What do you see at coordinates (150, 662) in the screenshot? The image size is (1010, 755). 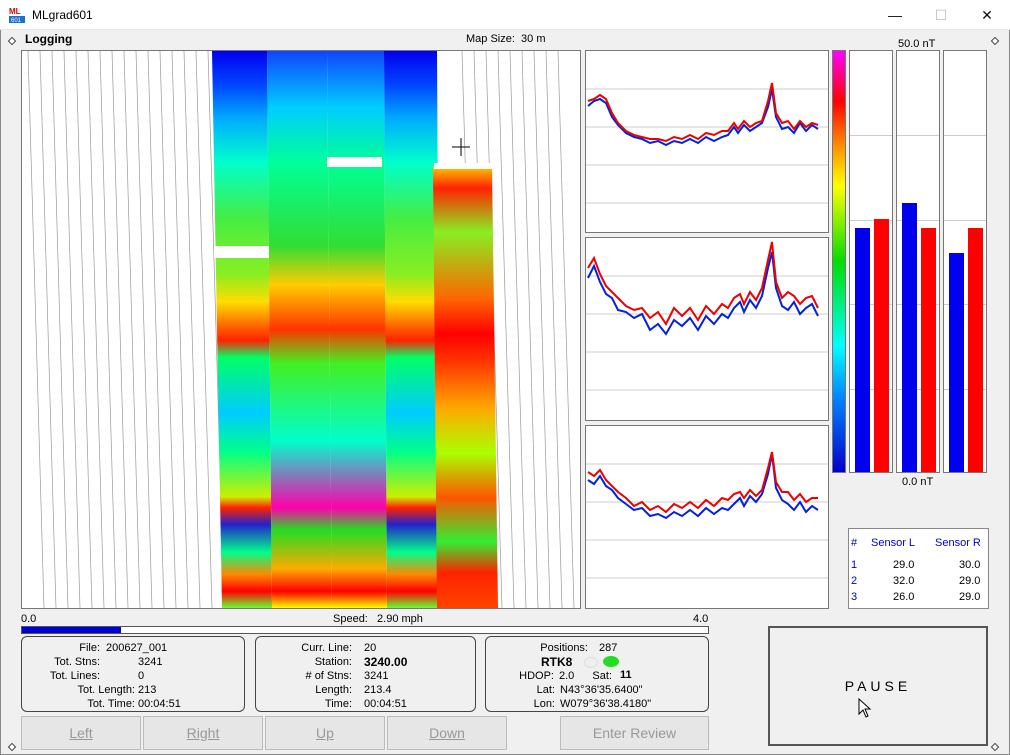 I see `total-stations-value: 3241` at bounding box center [150, 662].